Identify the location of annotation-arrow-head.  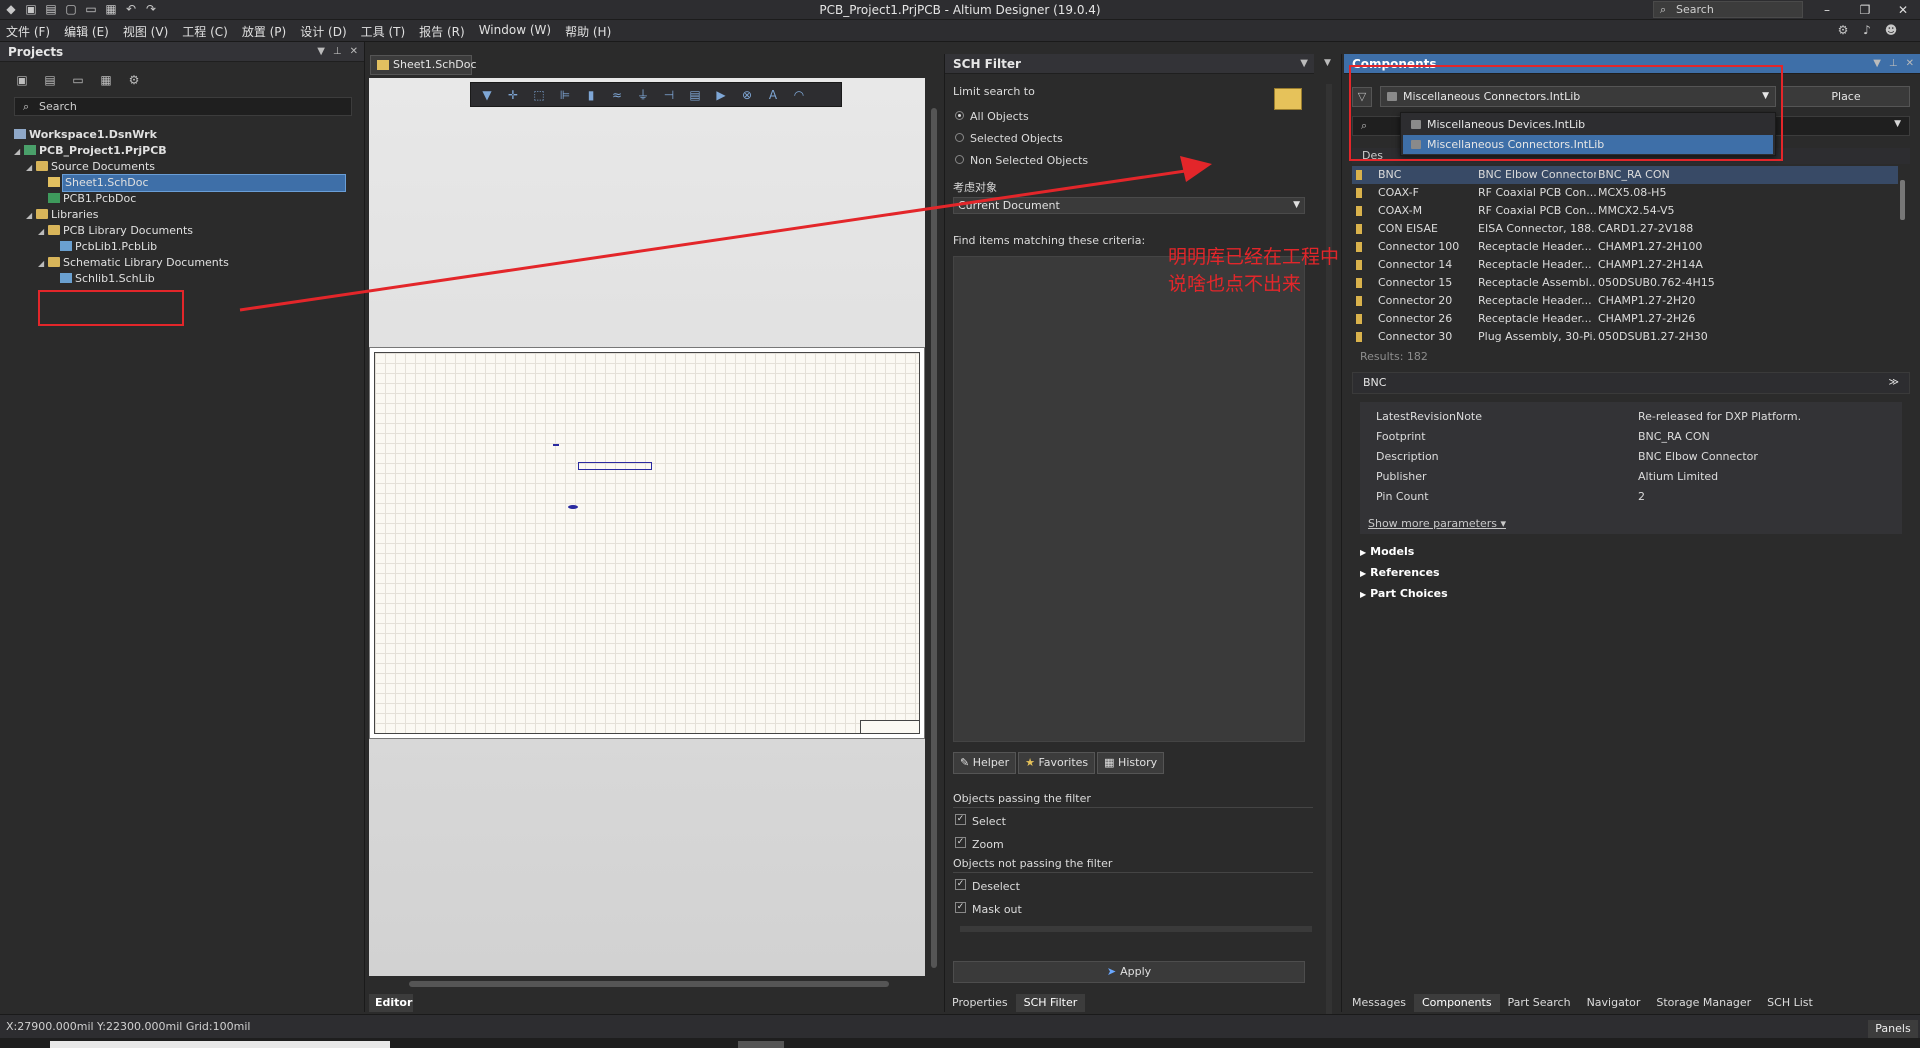
(1196, 169).